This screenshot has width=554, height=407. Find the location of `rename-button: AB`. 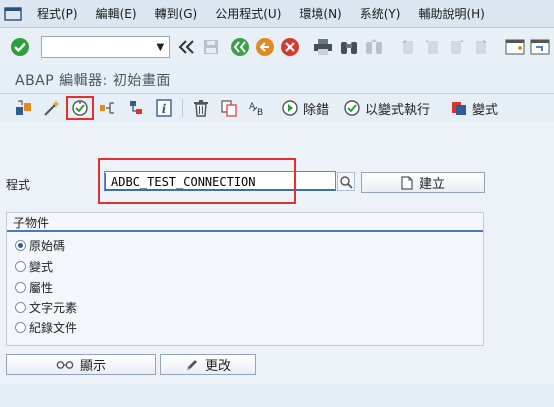

rename-button: AB is located at coordinates (257, 108).